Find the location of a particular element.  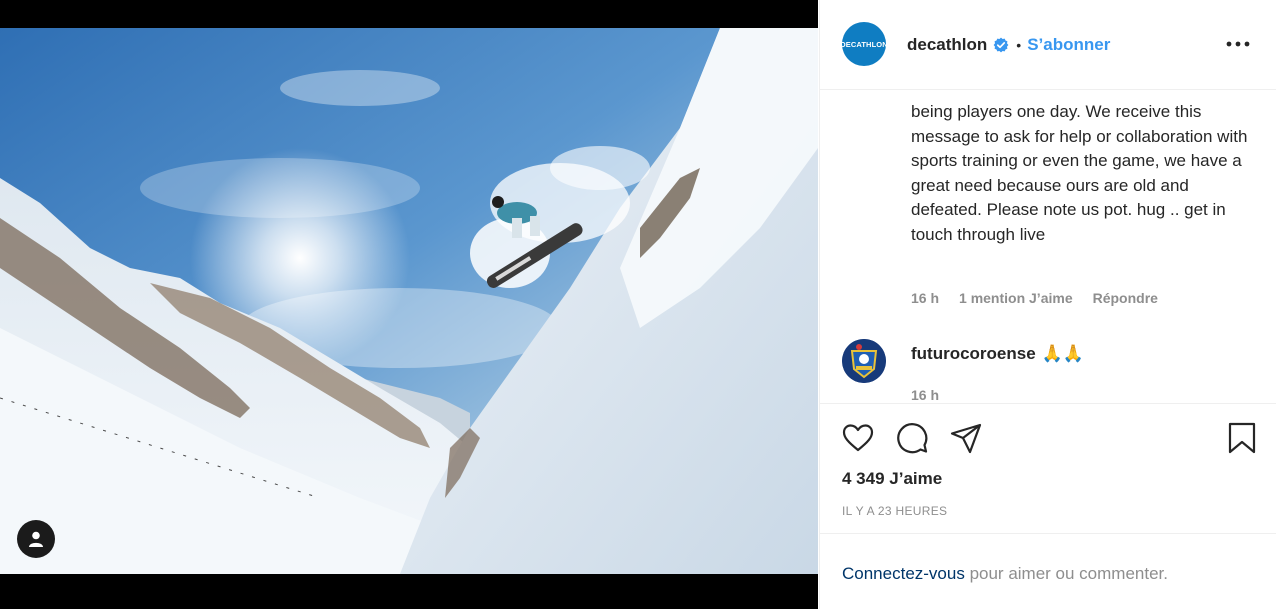

login-prompt-text: Connectez-vous pour aimer ou commenter. is located at coordinates (1005, 574).